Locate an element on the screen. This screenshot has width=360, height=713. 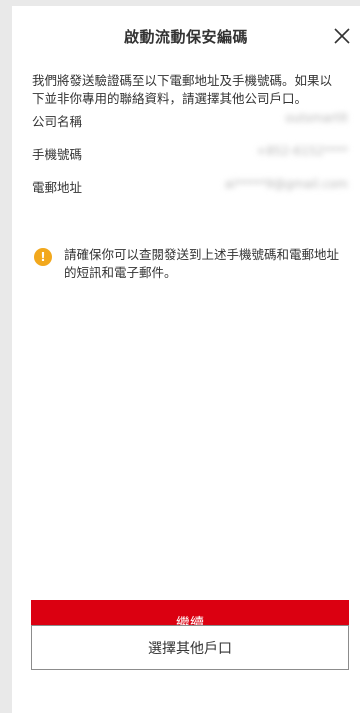
close-icon is located at coordinates (342, 36).